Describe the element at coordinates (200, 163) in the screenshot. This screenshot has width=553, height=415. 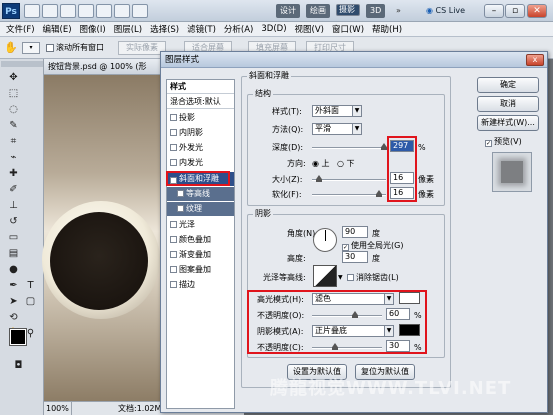
I see `style-item-inner-glow: 内发光` at that location.